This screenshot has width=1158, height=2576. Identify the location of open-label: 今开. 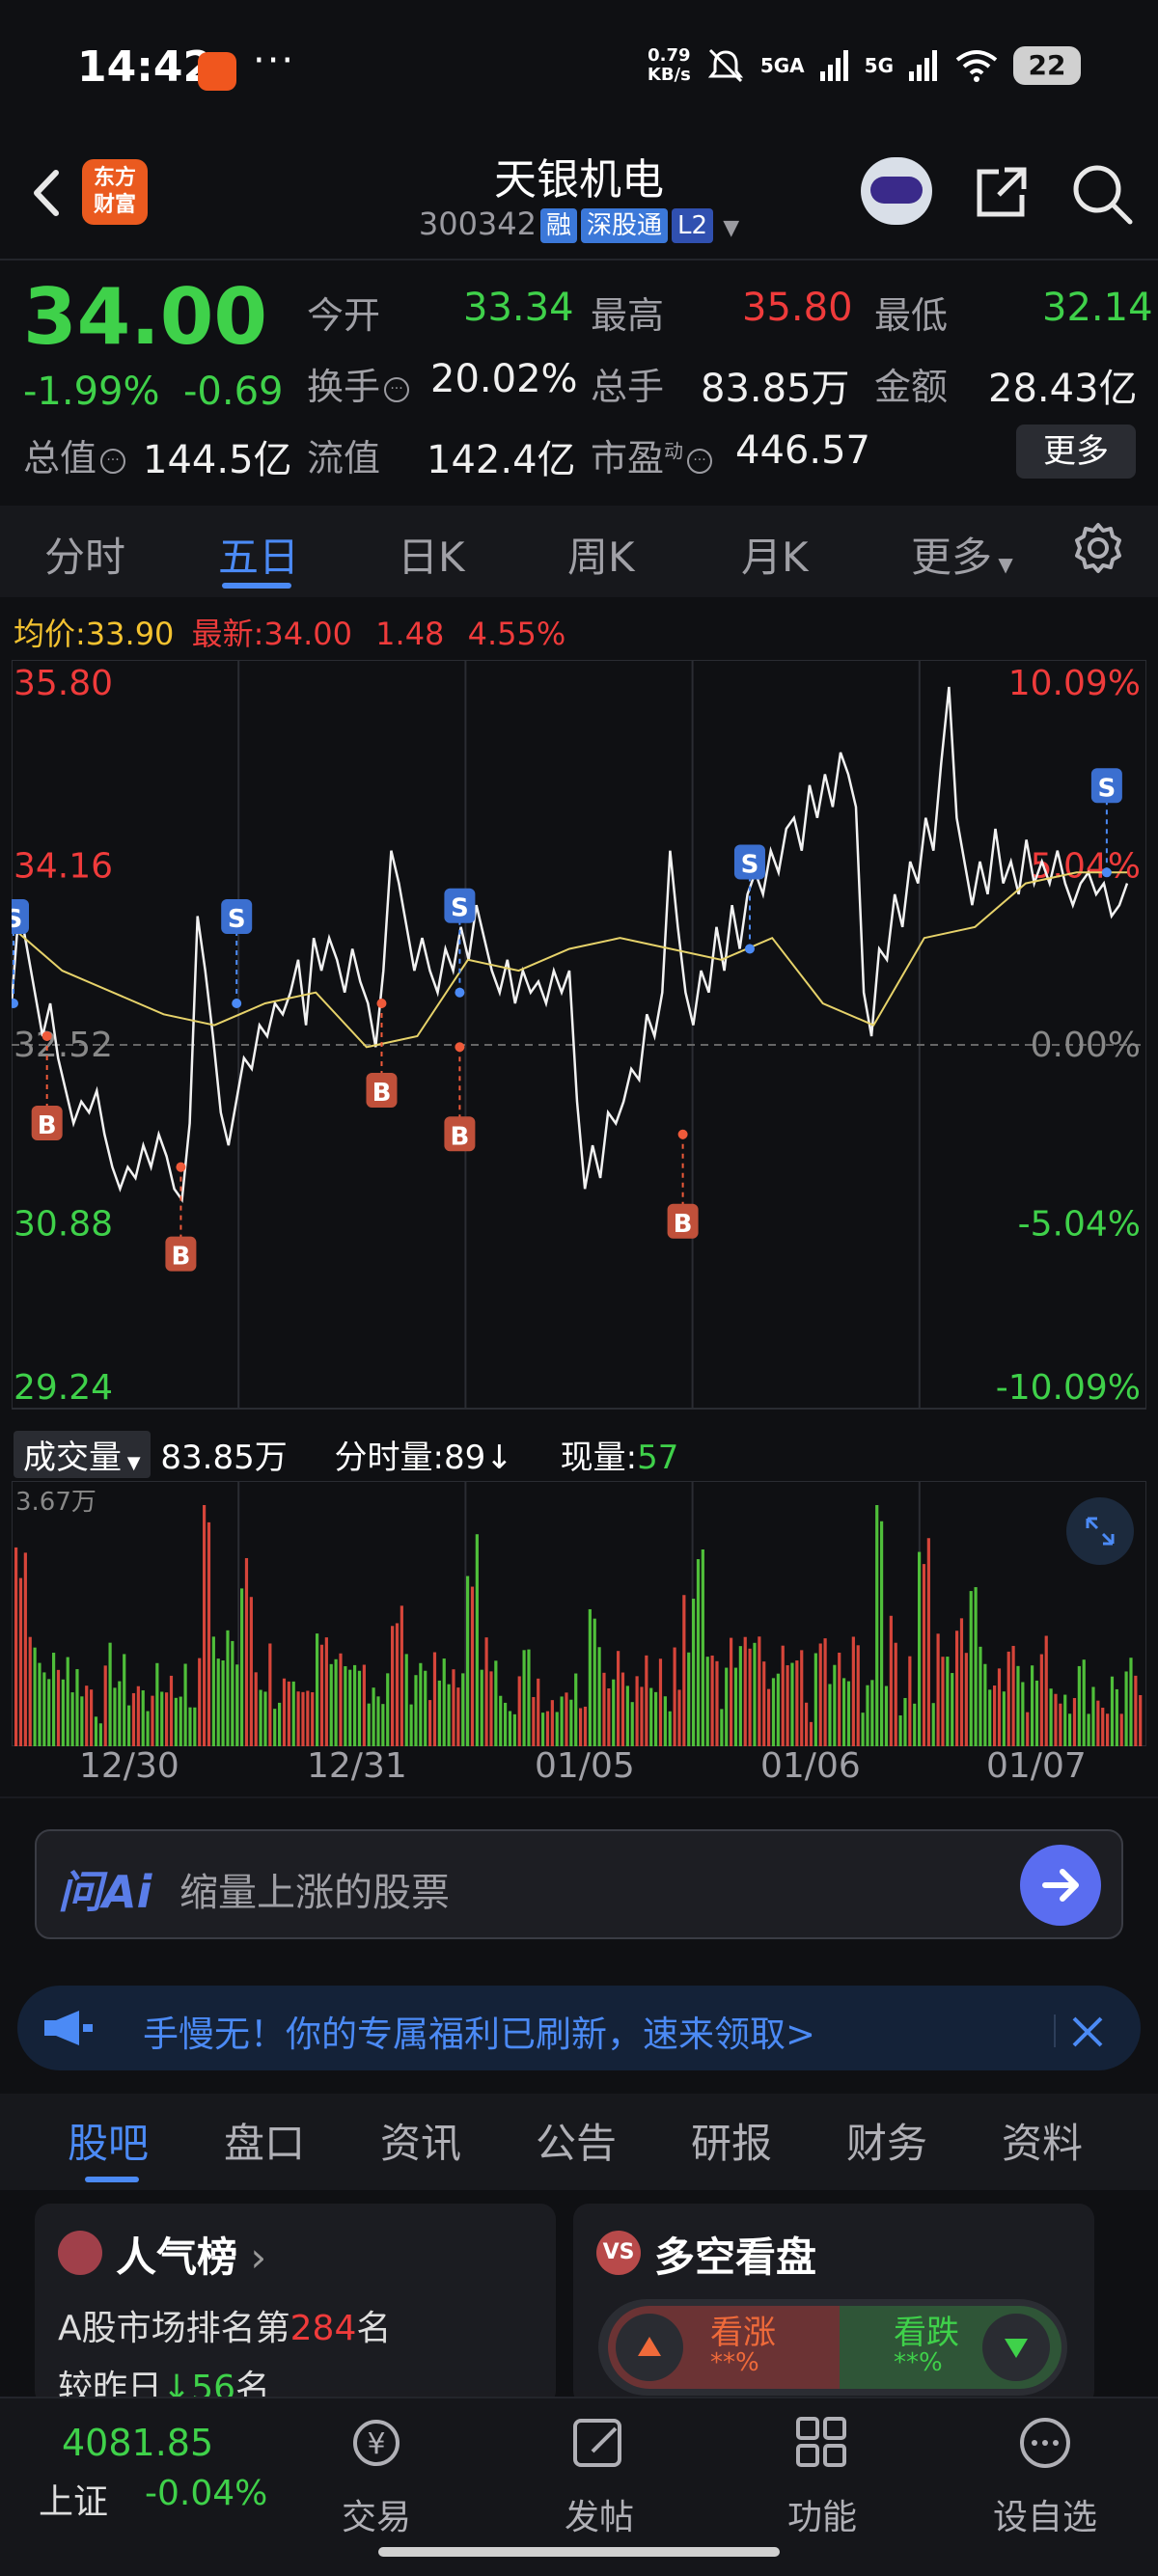
(344, 316).